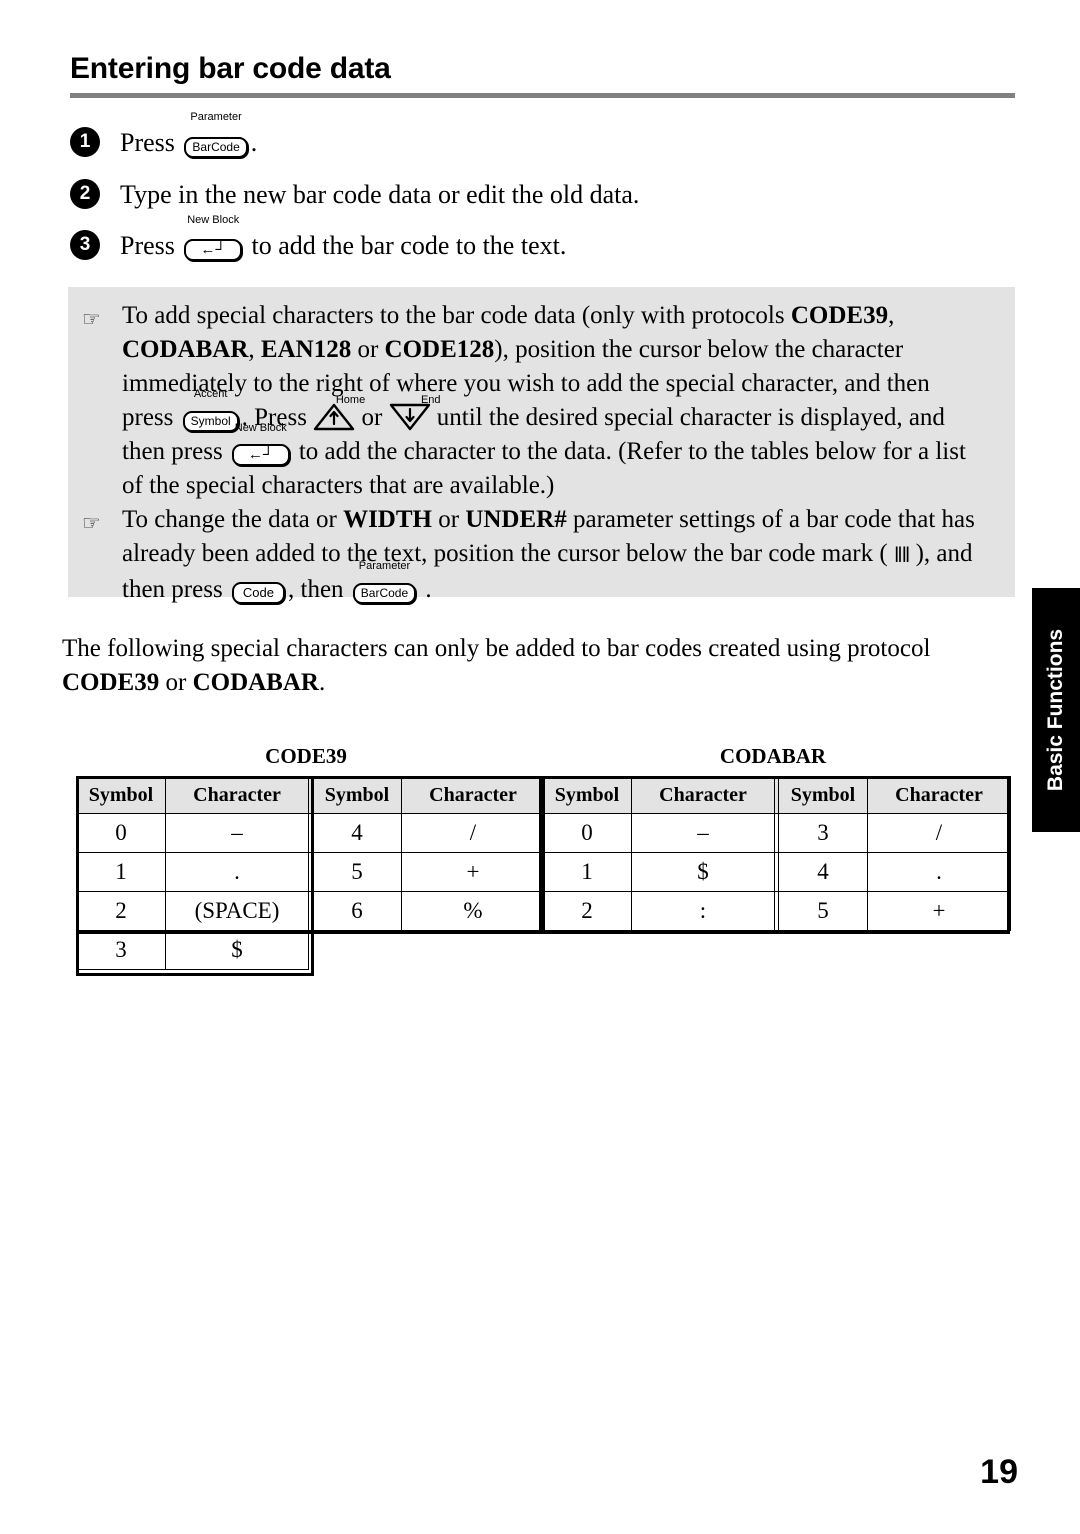  What do you see at coordinates (258, 590) in the screenshot?
I see `key-code: Code` at bounding box center [258, 590].